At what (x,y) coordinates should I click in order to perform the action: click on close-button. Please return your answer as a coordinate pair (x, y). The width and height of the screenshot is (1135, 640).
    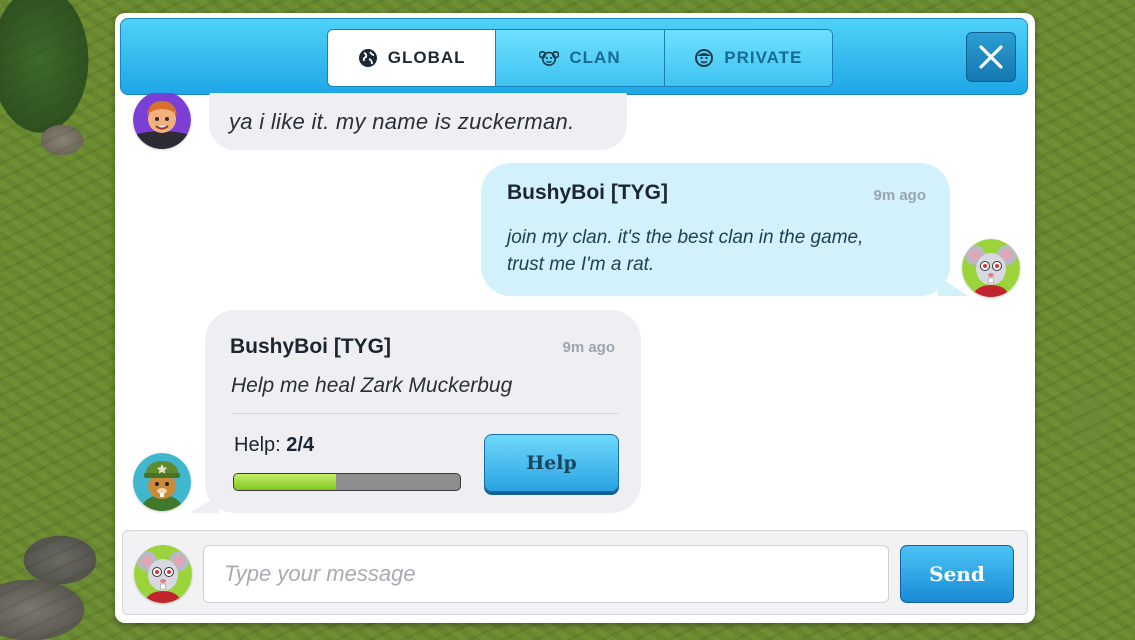
    Looking at the image, I should click on (991, 57).